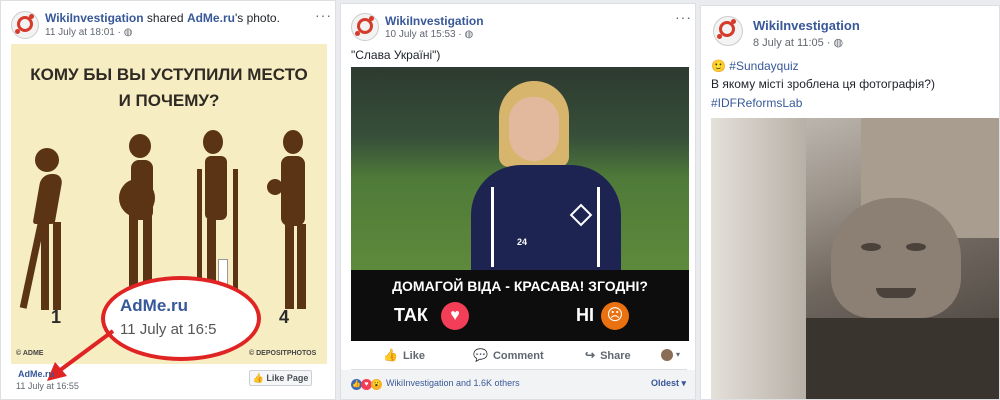 This screenshot has width=1000, height=400. I want to click on poll-question: ДОМАГОЙ ВІДА - КРАСАВА! ЗГОДНІ?, so click(520, 286).